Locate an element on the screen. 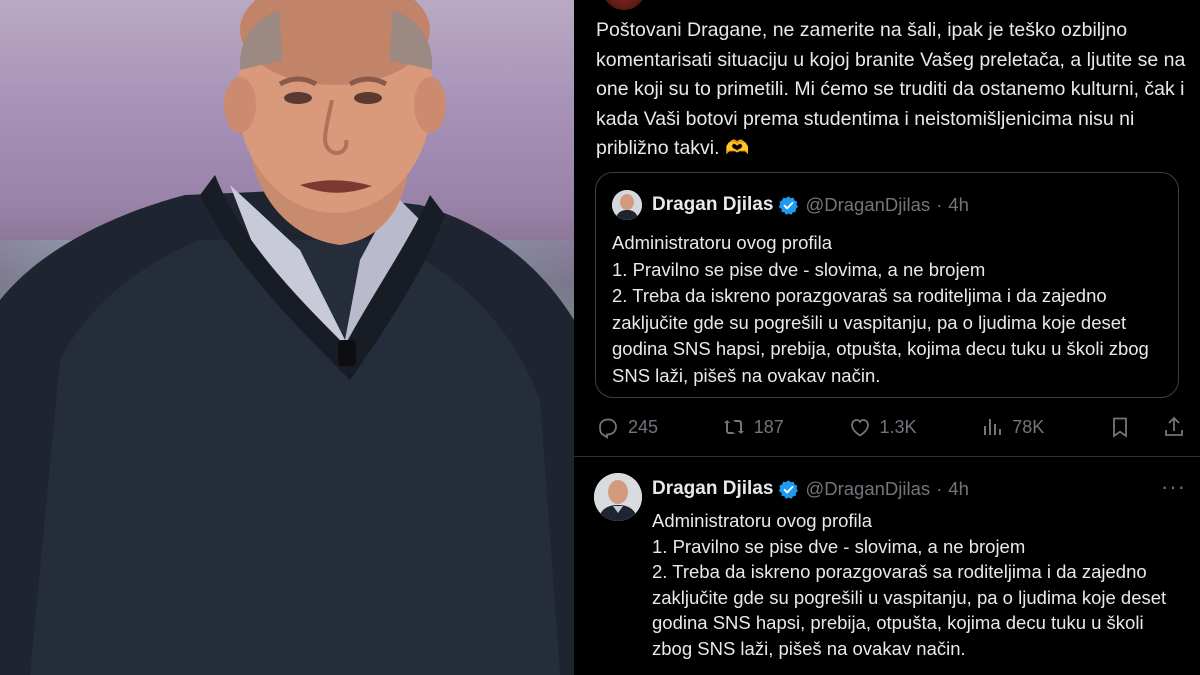 This screenshot has width=1200, height=675. reply-count: 245 is located at coordinates (643, 426).